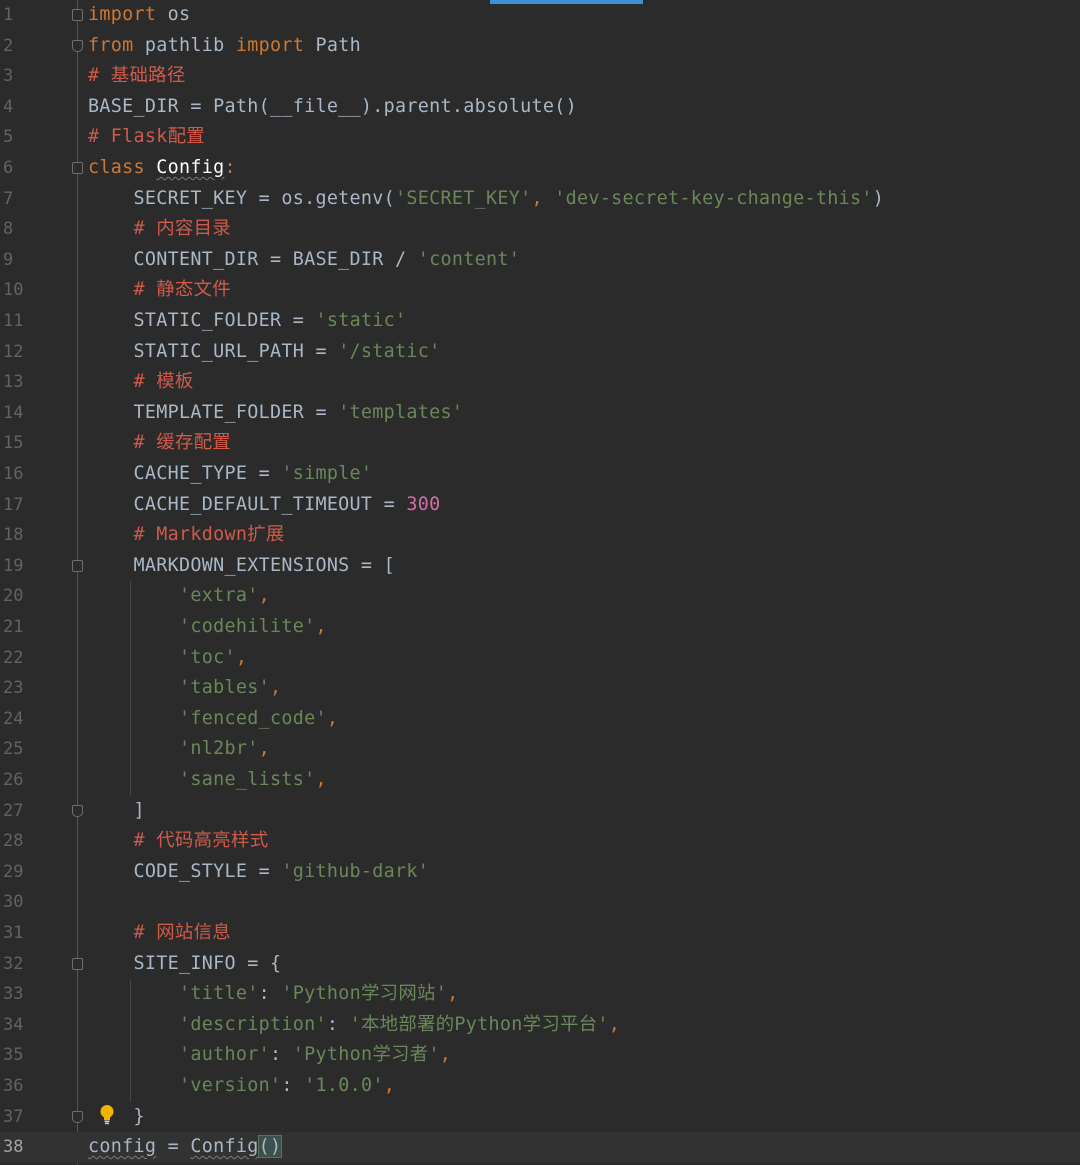  I want to click on code-text: CACHE_DEFAULT_TIMEOUT = 300, so click(264, 505).